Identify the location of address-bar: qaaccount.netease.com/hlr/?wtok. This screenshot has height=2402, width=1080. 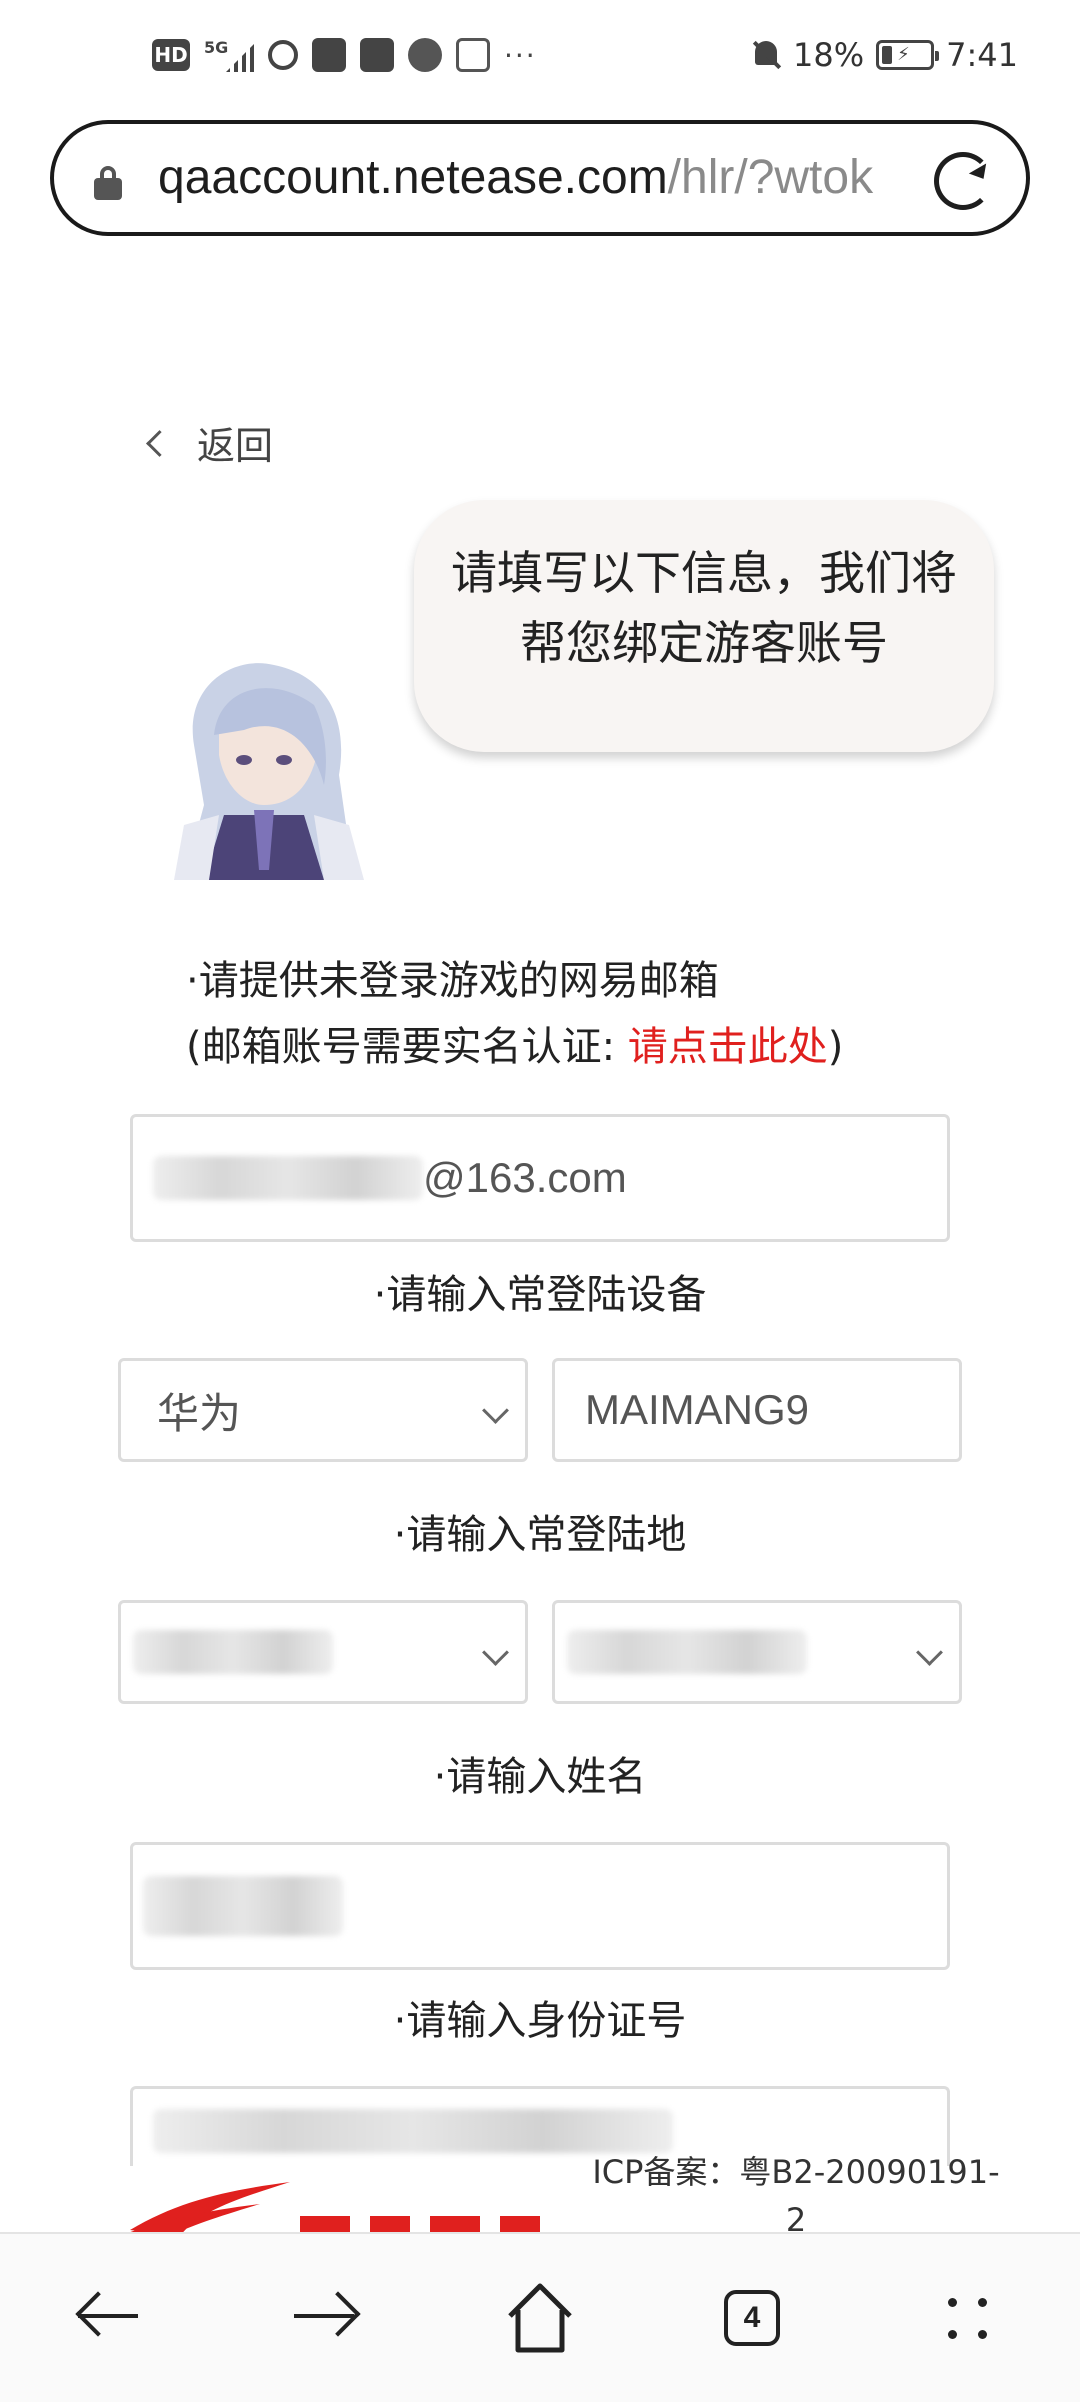
(540, 178).